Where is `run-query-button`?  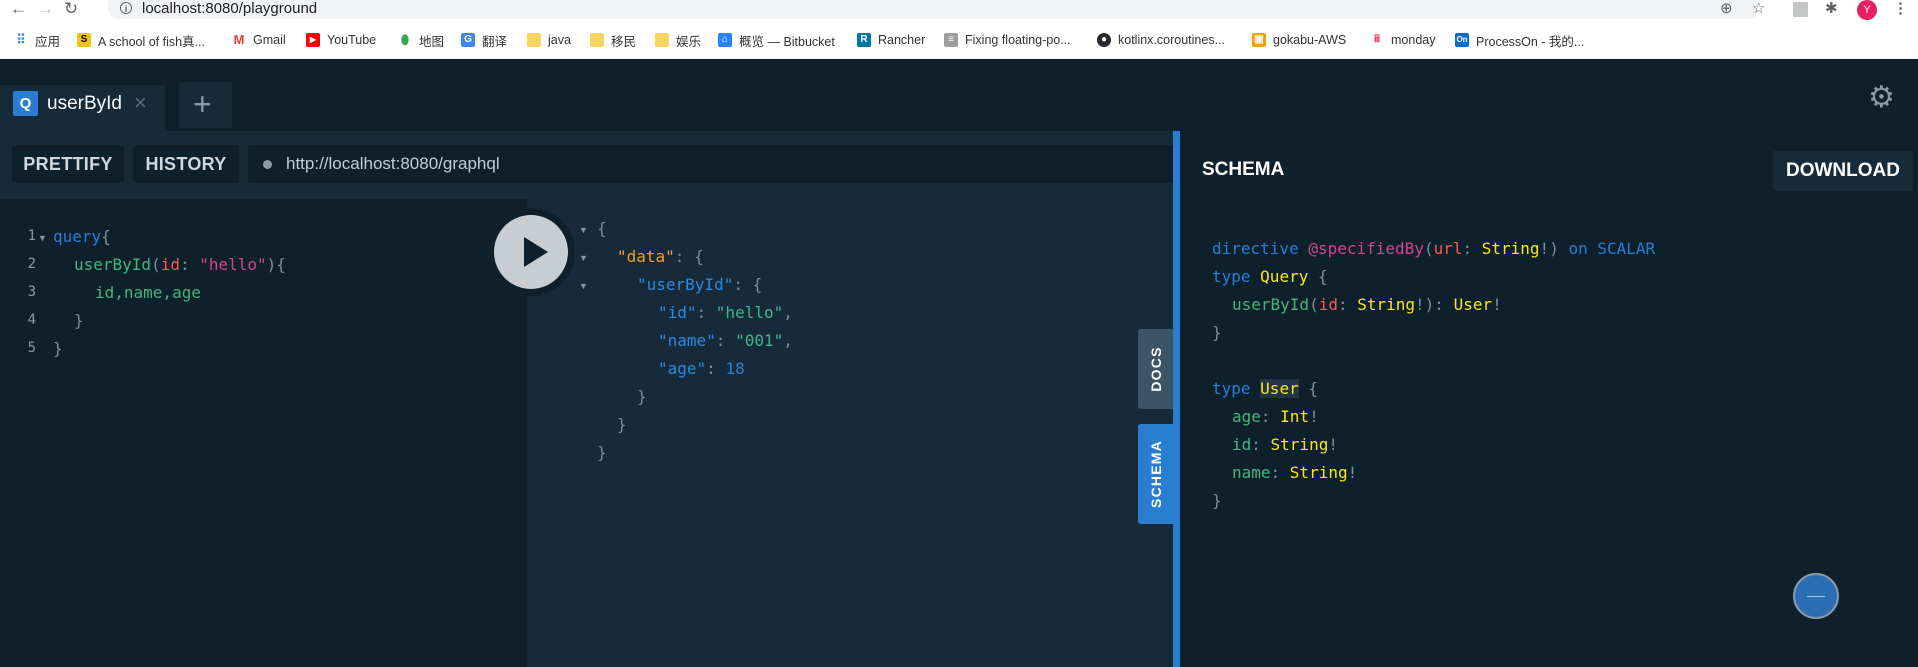
run-query-button is located at coordinates (531, 252).